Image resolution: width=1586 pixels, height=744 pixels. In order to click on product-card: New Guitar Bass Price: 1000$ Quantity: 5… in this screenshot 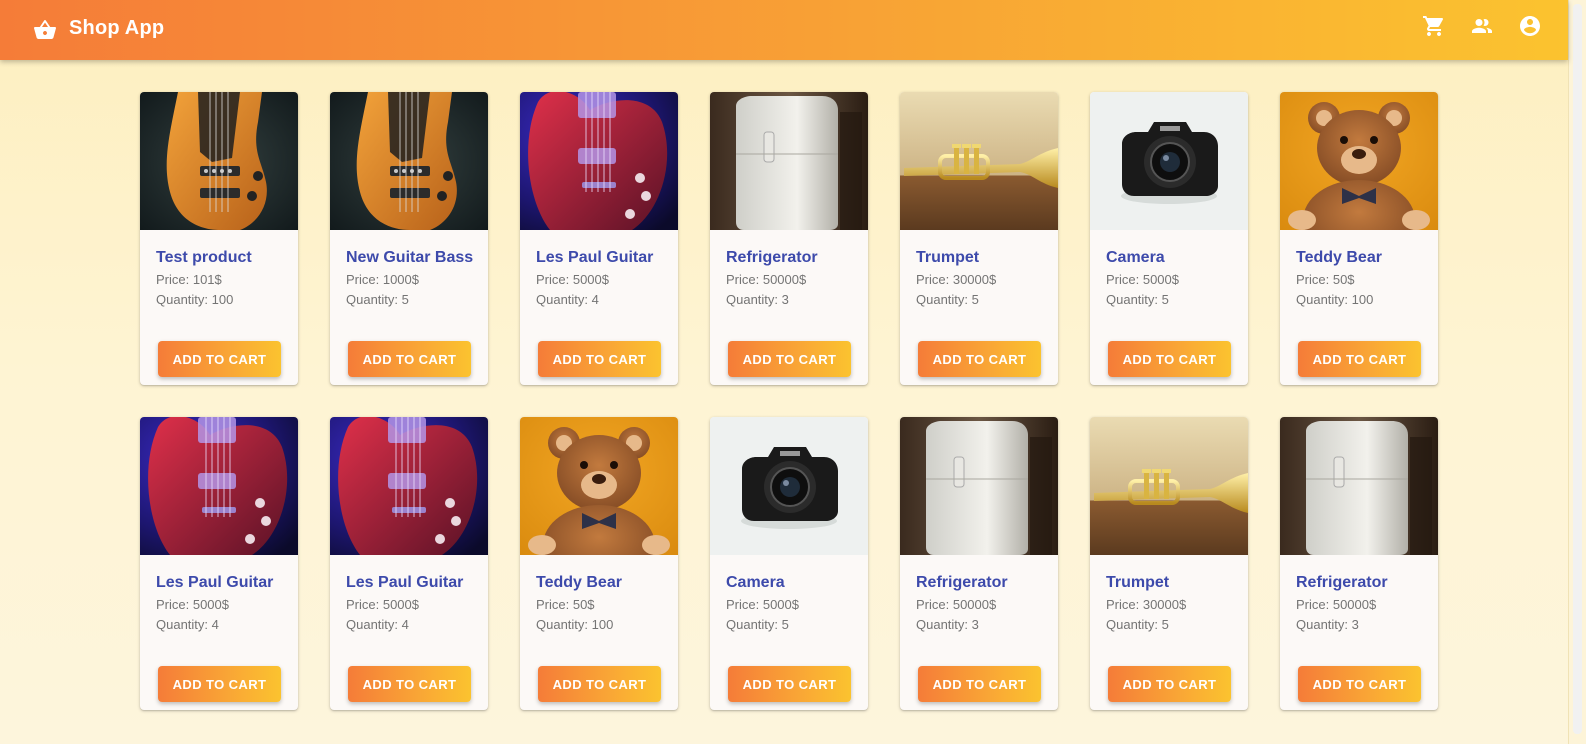, I will do `click(409, 238)`.